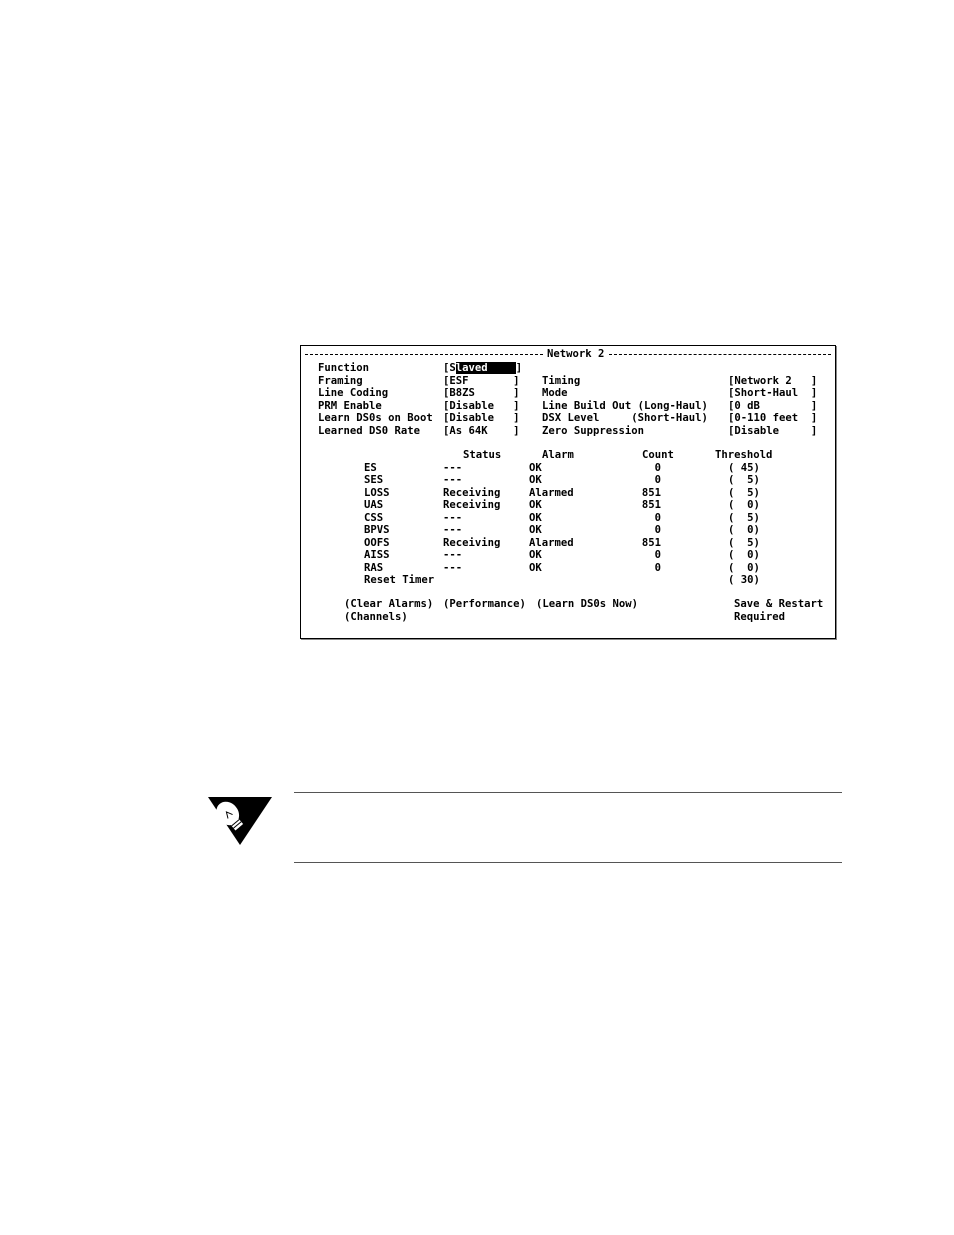  I want to click on learn-ds0s-now-button: (Learn DS0s Now), so click(587, 604).